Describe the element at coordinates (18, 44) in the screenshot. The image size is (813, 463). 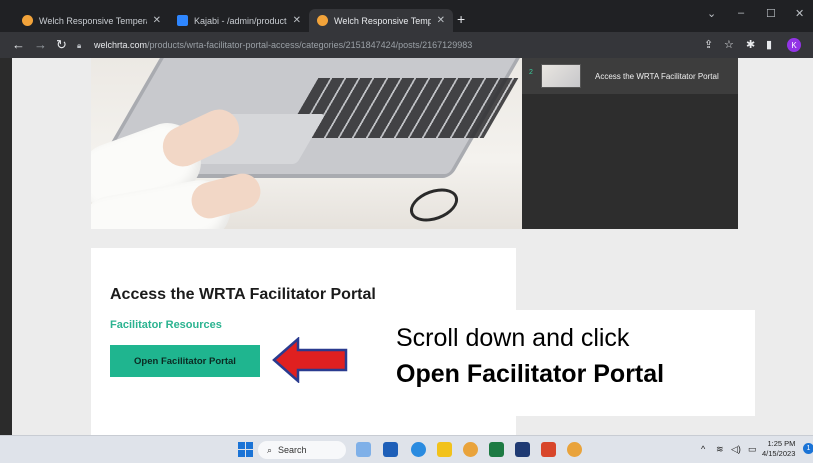
I see `back-icon: ←` at that location.